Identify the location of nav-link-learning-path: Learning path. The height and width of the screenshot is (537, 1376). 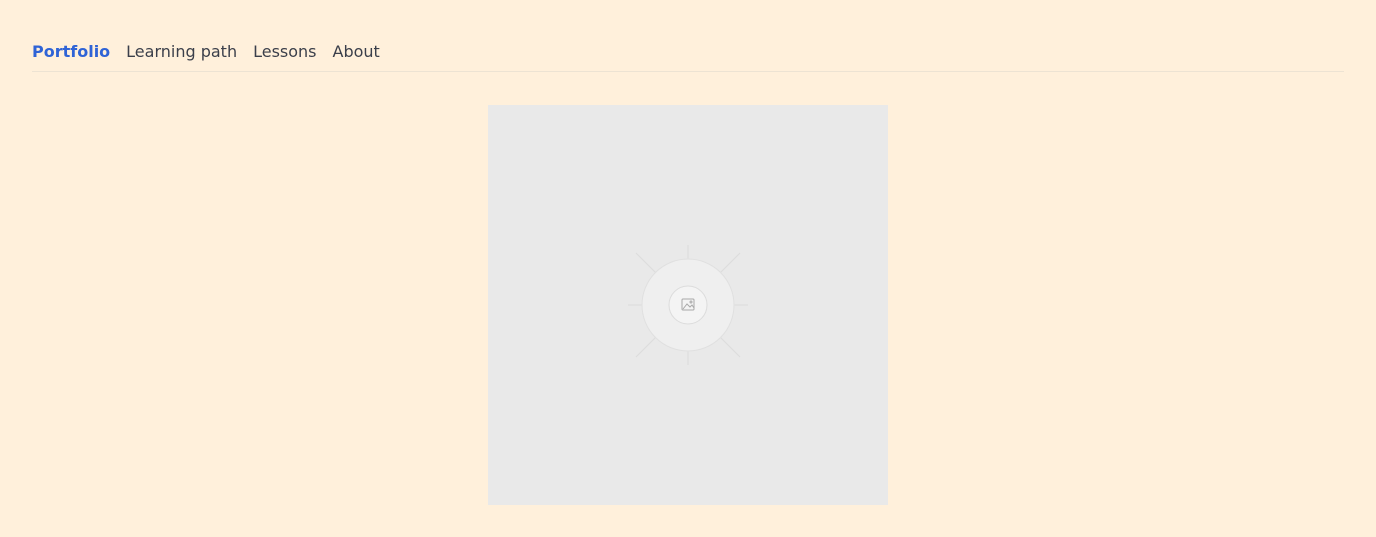
(181, 52).